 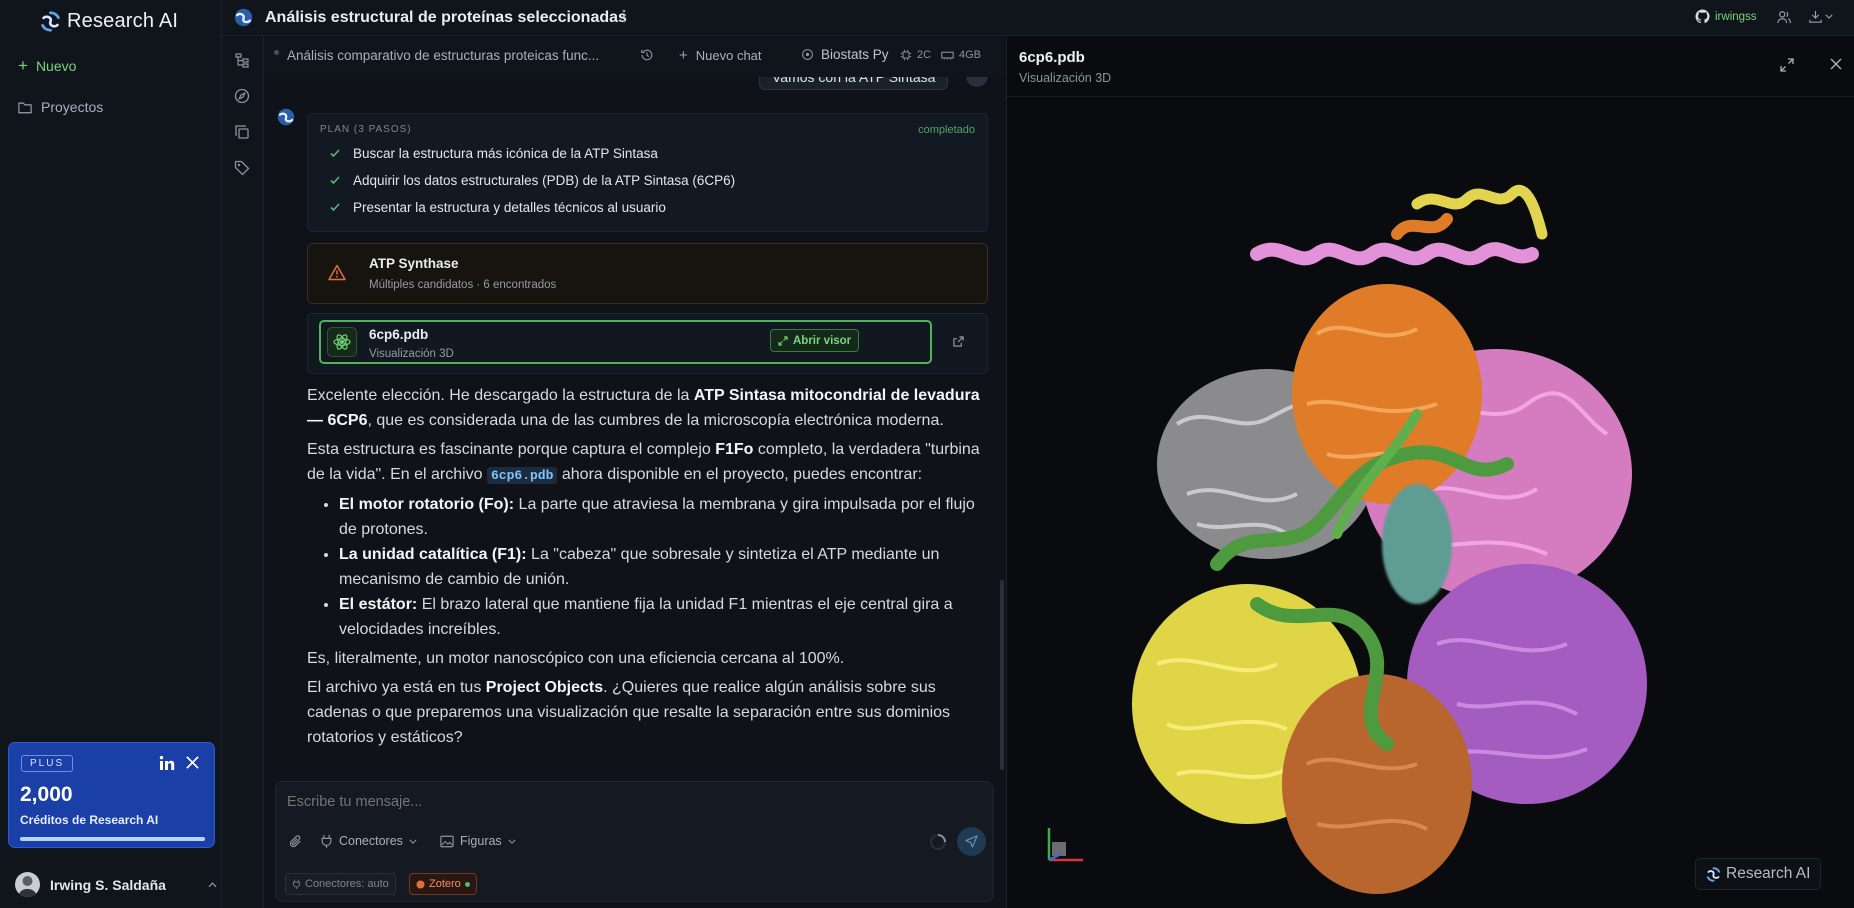 I want to click on github-account: irwingss, so click(x=1726, y=16).